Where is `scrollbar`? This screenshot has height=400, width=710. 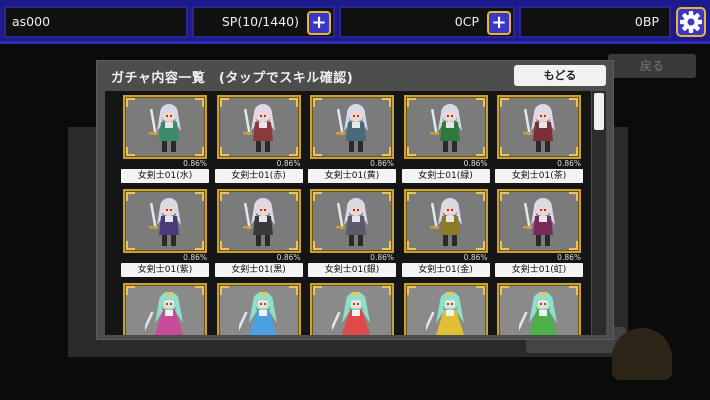
scrollbar is located at coordinates (599, 213).